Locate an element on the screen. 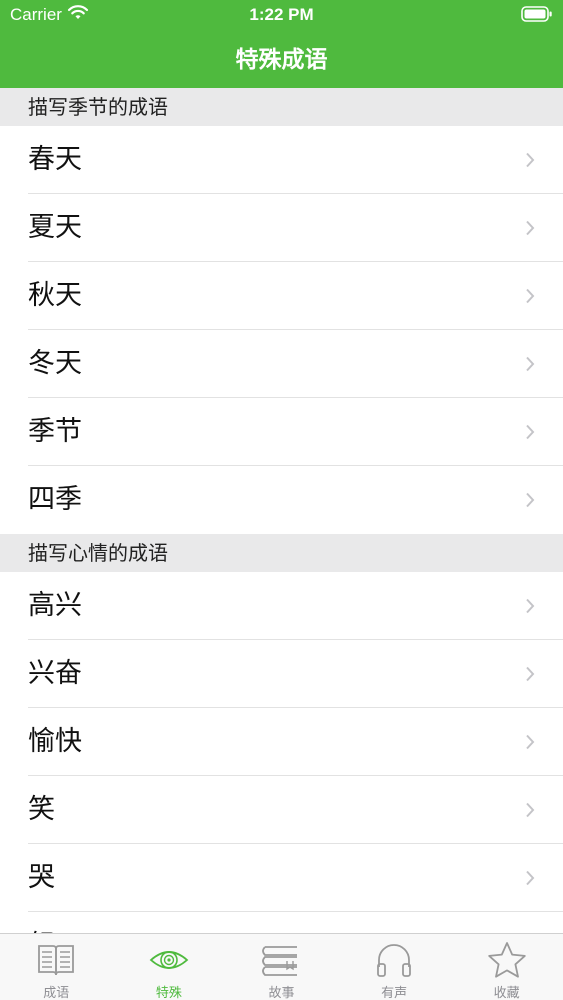 This screenshot has width=563, height=1000. page-title: 特殊成语 is located at coordinates (281, 60).